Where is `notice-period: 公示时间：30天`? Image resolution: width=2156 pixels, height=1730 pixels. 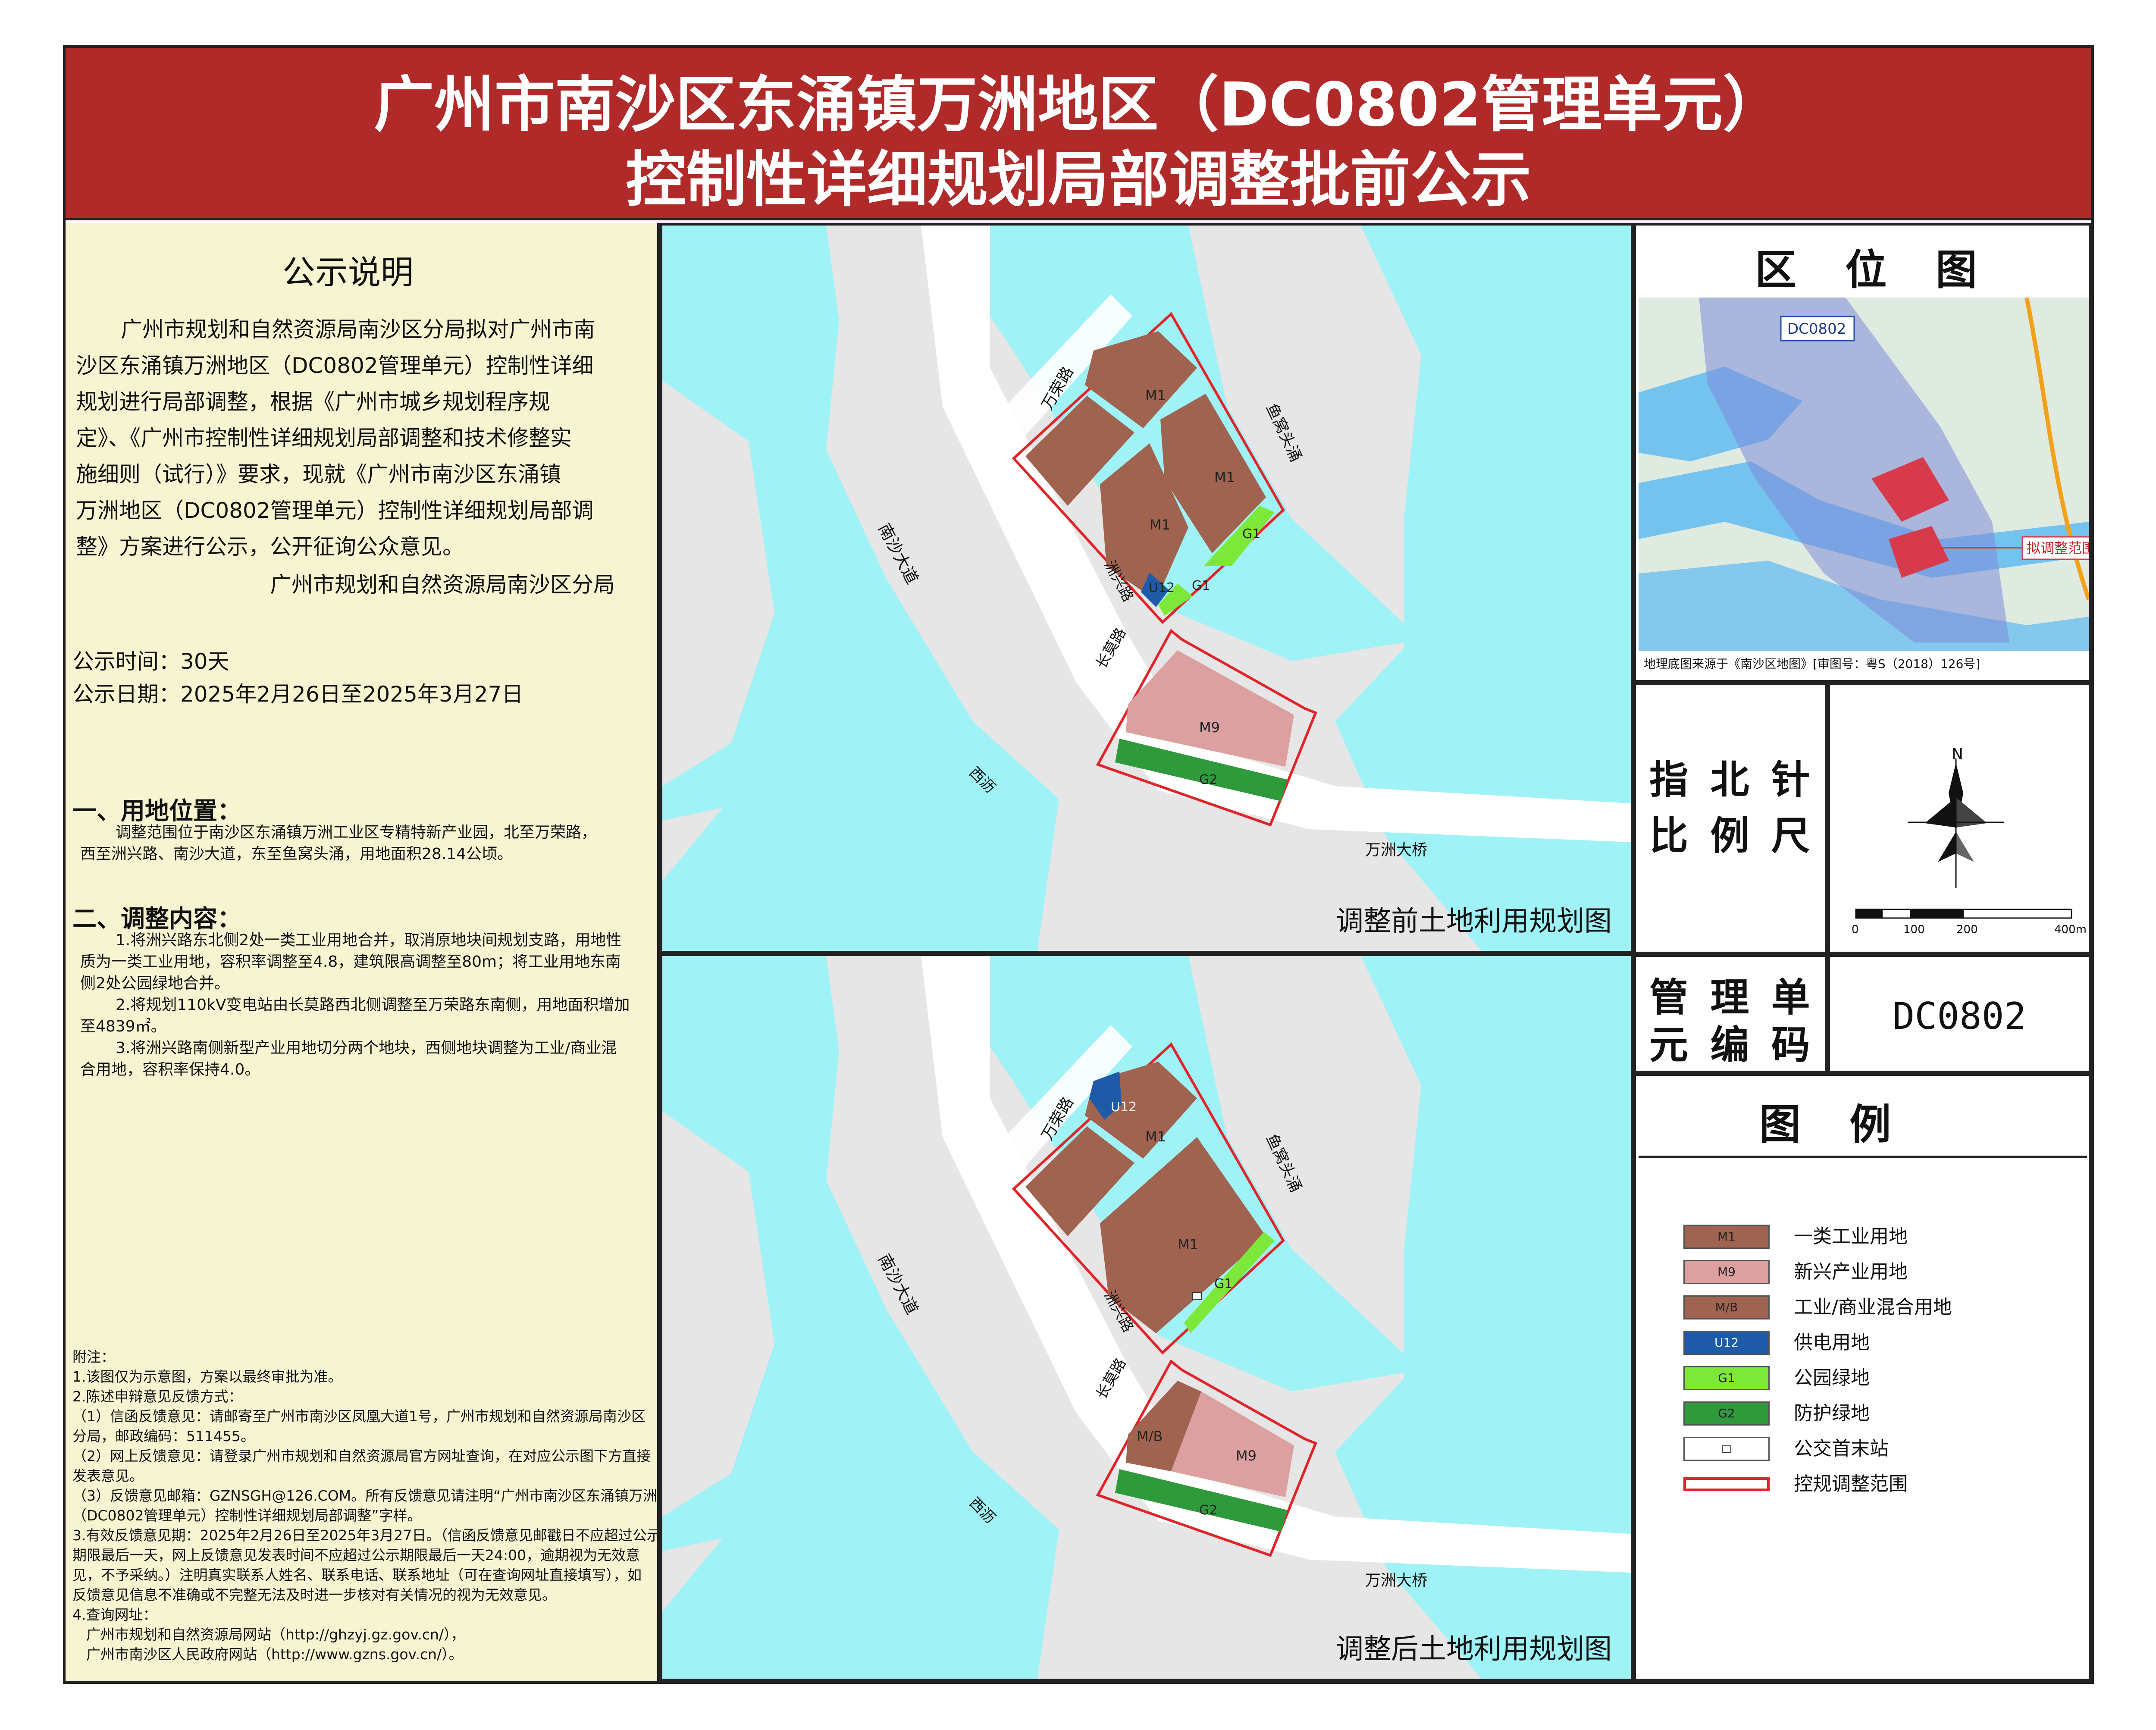 notice-period: 公示时间：30天 is located at coordinates (150, 661).